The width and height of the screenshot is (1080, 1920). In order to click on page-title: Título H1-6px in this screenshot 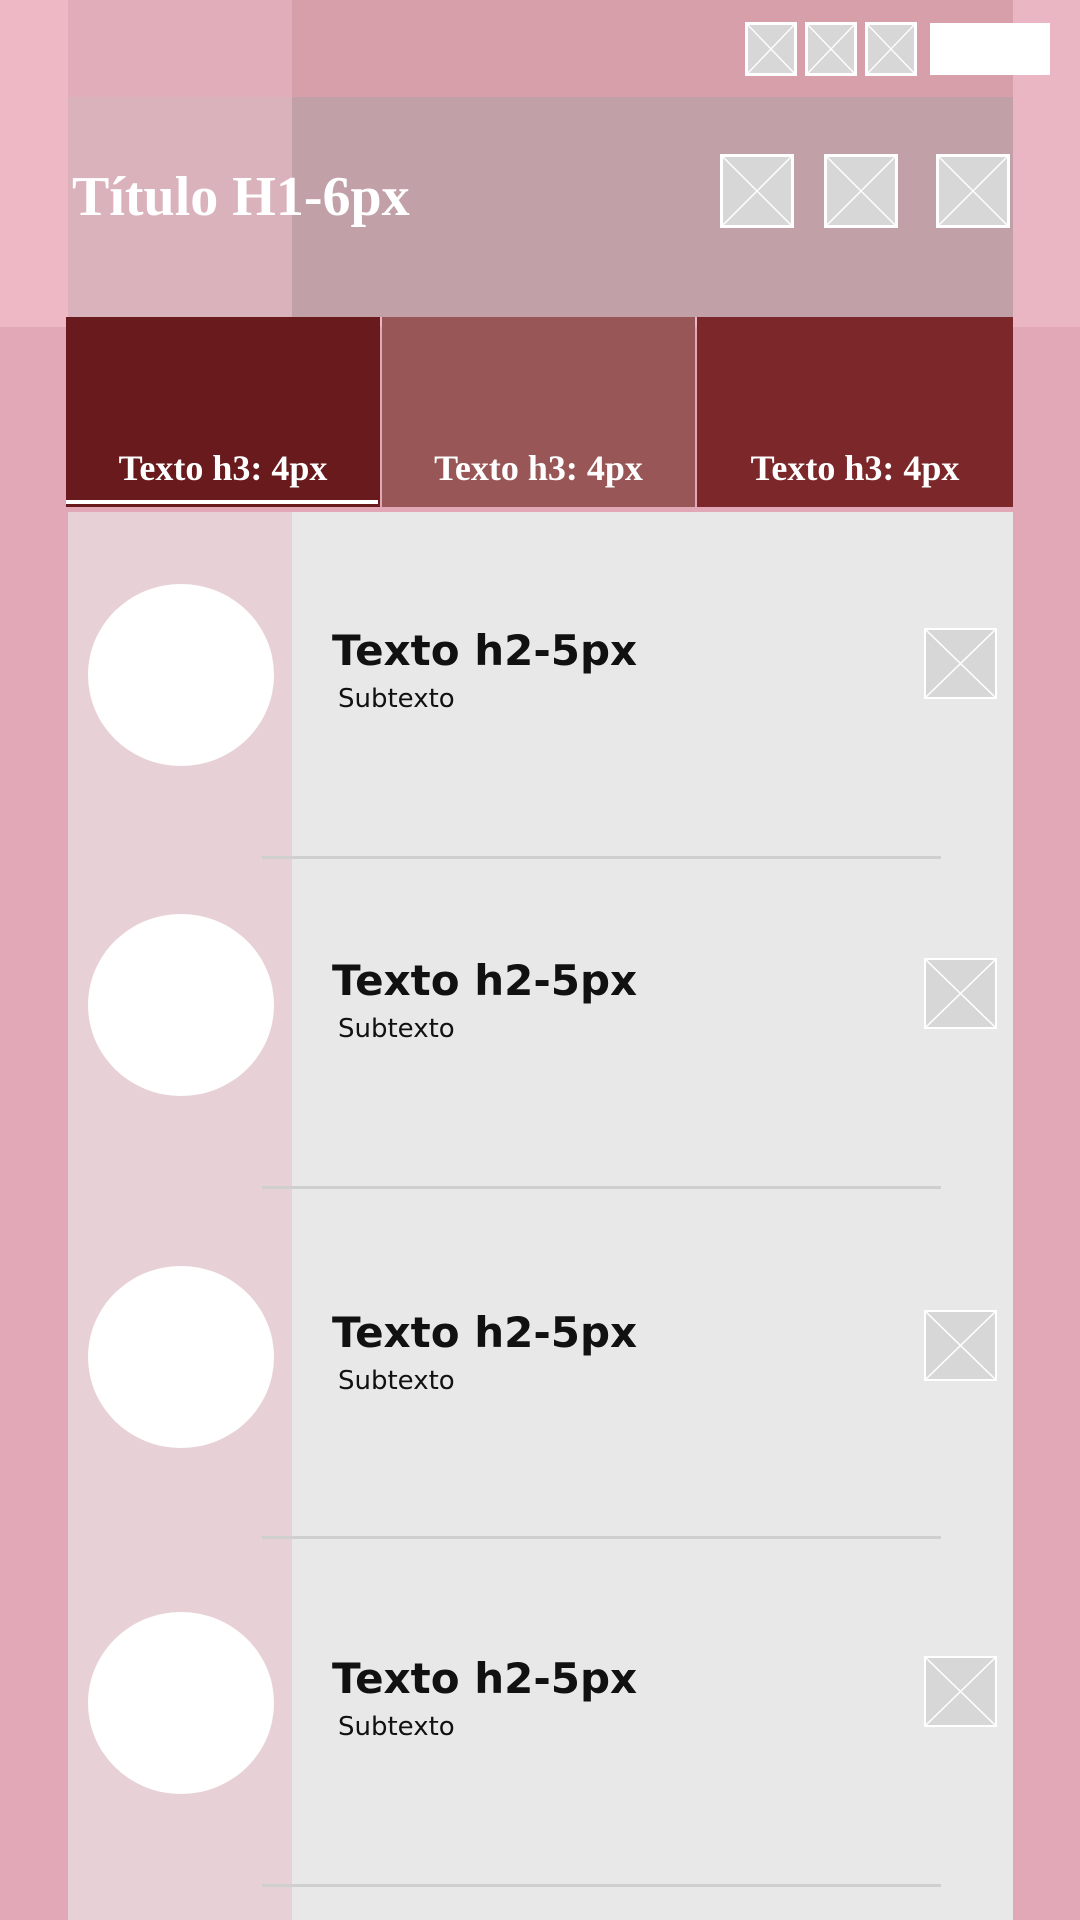, I will do `click(241, 197)`.